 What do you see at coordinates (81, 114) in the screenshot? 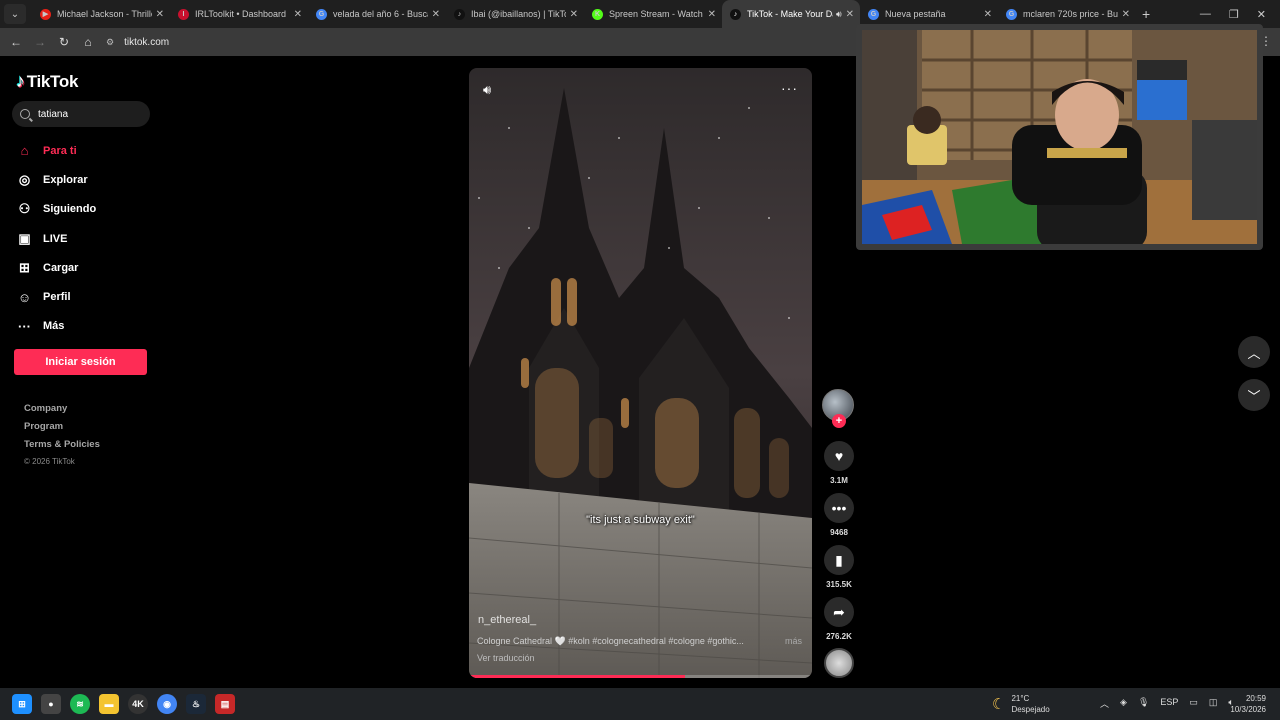
I see `search-input: tatiana` at bounding box center [81, 114].